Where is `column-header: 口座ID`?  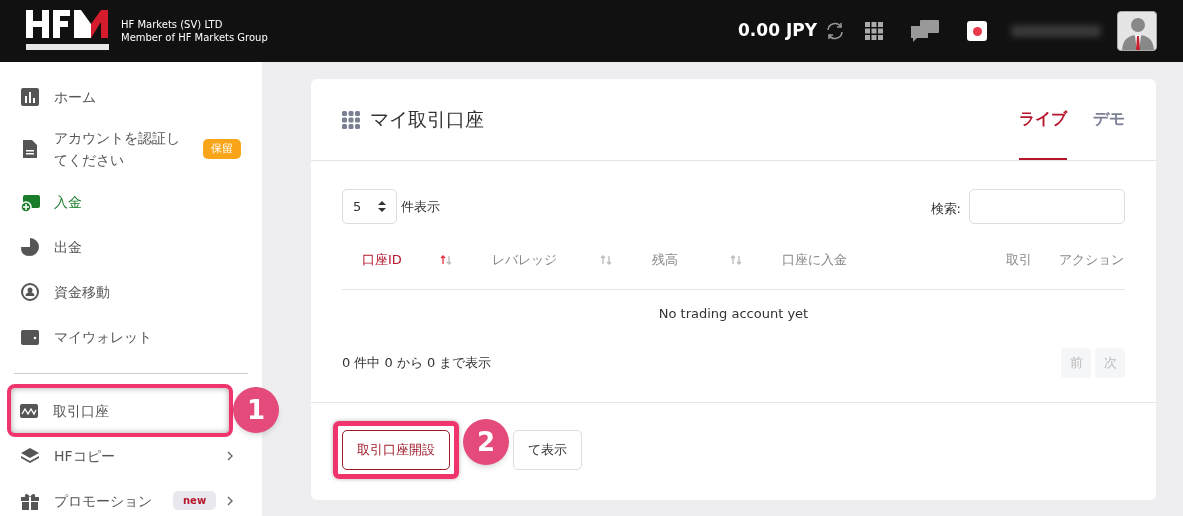
column-header: 口座ID is located at coordinates (407, 259).